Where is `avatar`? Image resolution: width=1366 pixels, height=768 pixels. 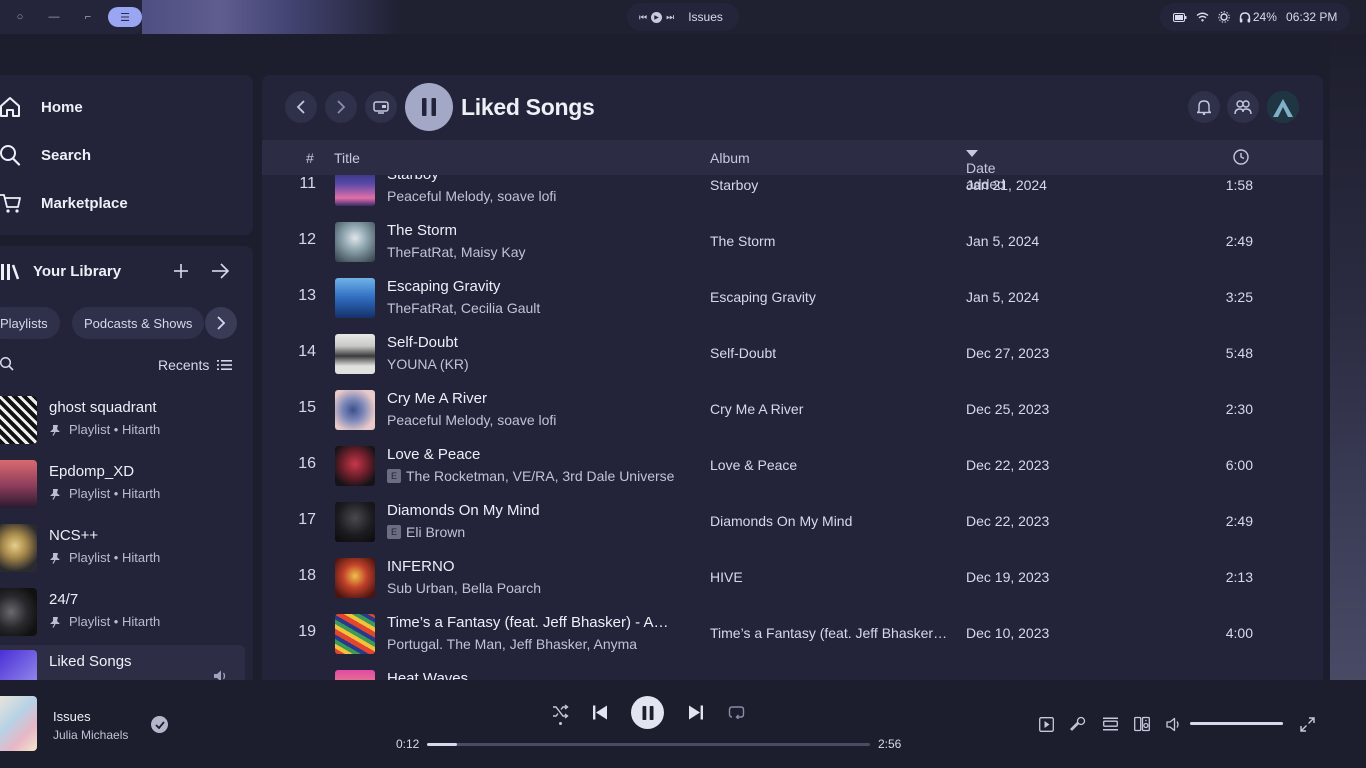
avatar is located at coordinates (1283, 107).